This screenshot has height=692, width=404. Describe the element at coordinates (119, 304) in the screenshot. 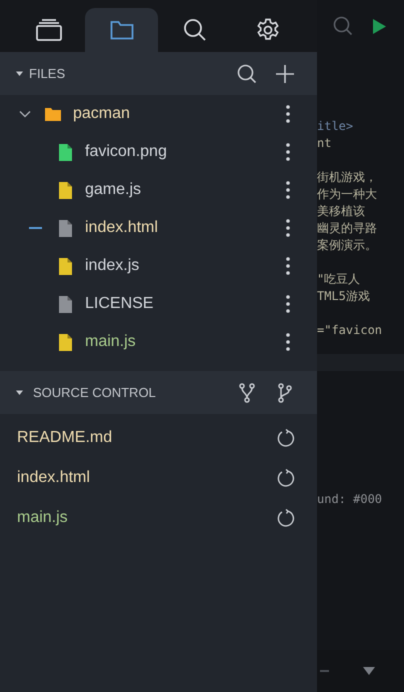

I see `file-name: LICENSE` at that location.